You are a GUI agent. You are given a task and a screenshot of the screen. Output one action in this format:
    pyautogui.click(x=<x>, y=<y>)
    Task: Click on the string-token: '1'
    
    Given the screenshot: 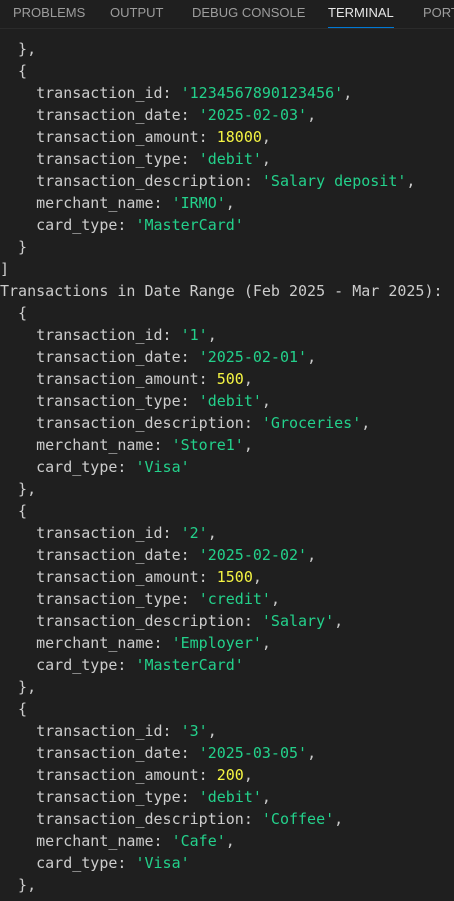 What is the action you would take?
    pyautogui.click(x=194, y=335)
    